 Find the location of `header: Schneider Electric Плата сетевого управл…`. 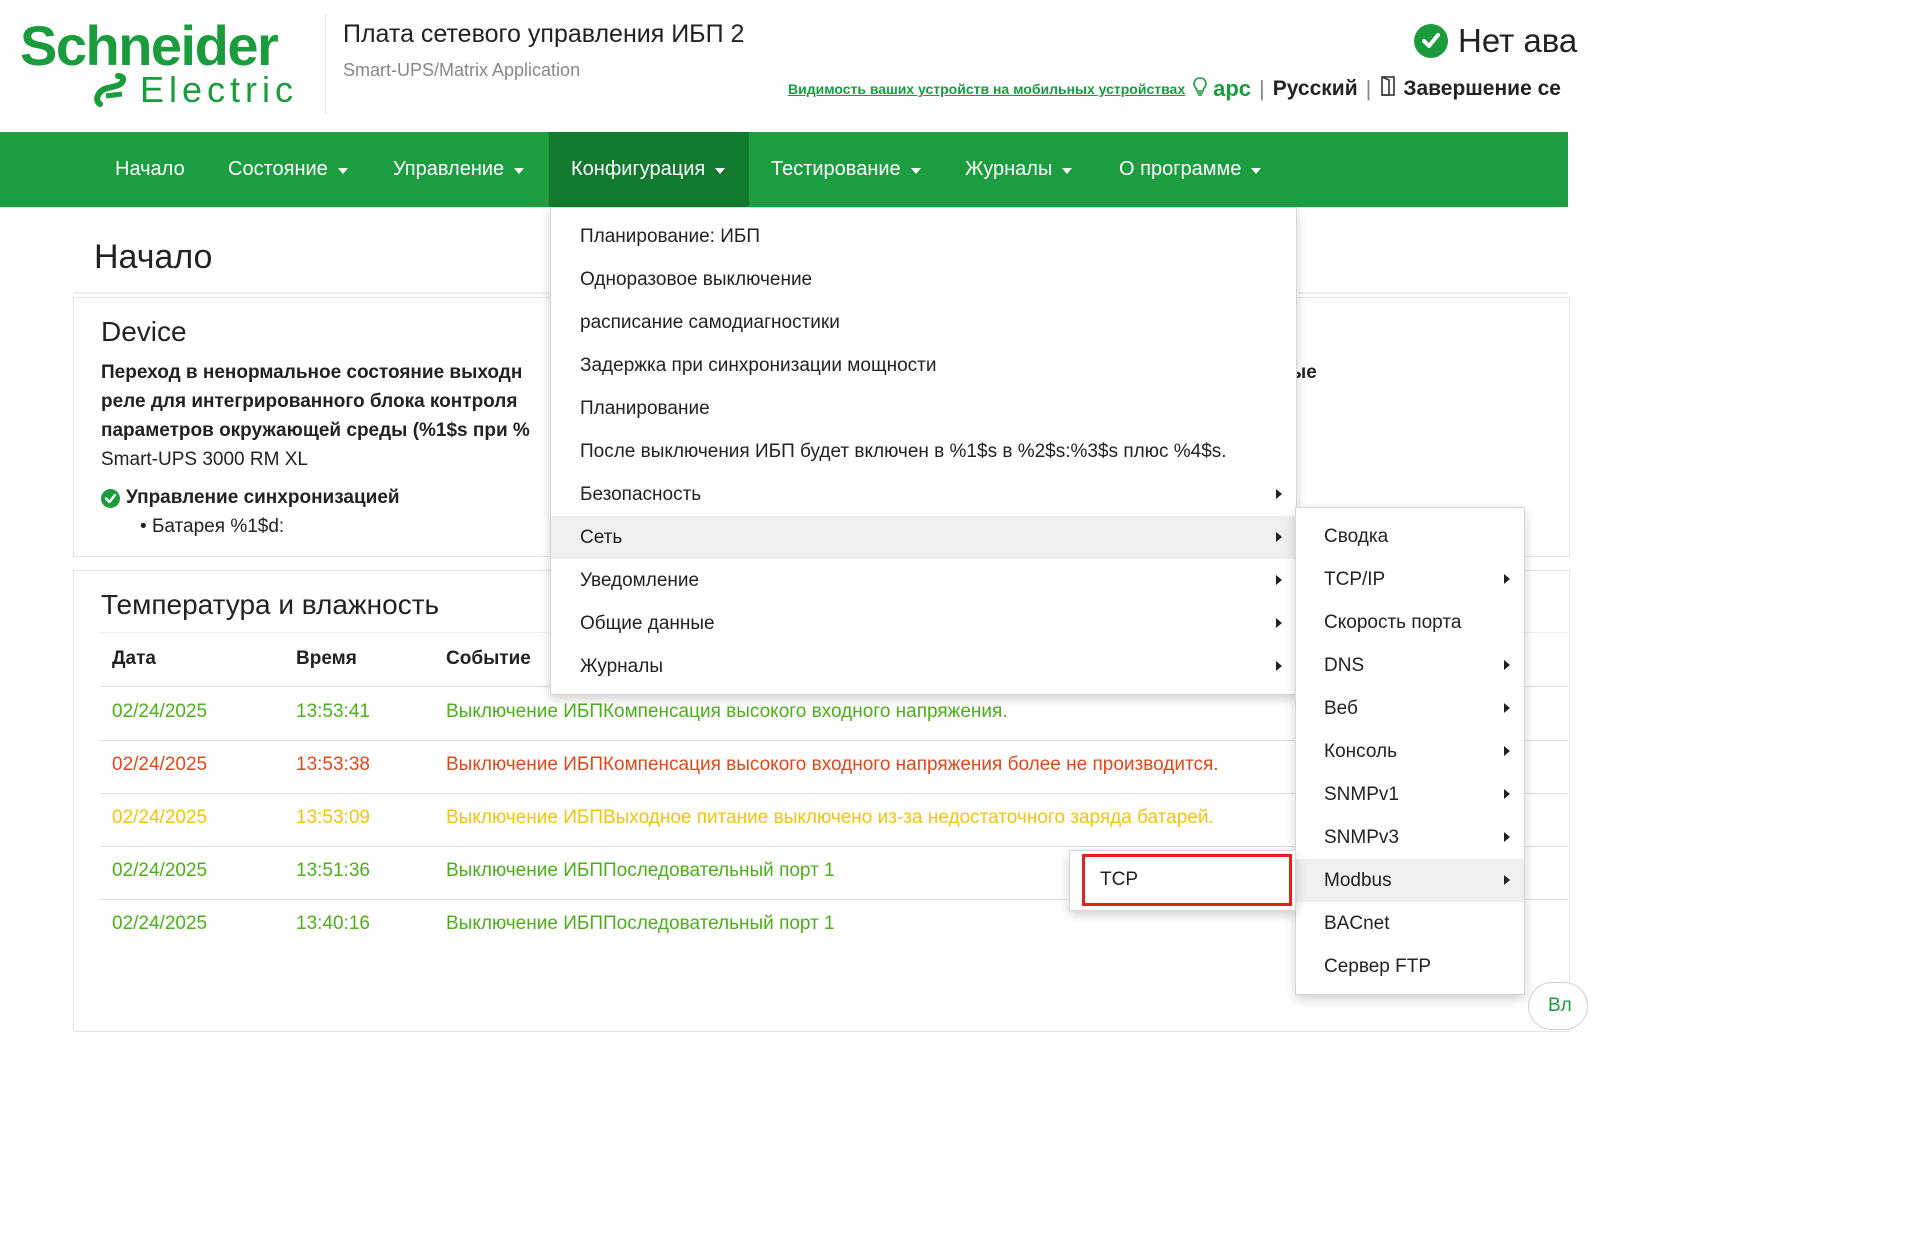

header: Schneider Electric Плата сетевого управл… is located at coordinates (788, 66).